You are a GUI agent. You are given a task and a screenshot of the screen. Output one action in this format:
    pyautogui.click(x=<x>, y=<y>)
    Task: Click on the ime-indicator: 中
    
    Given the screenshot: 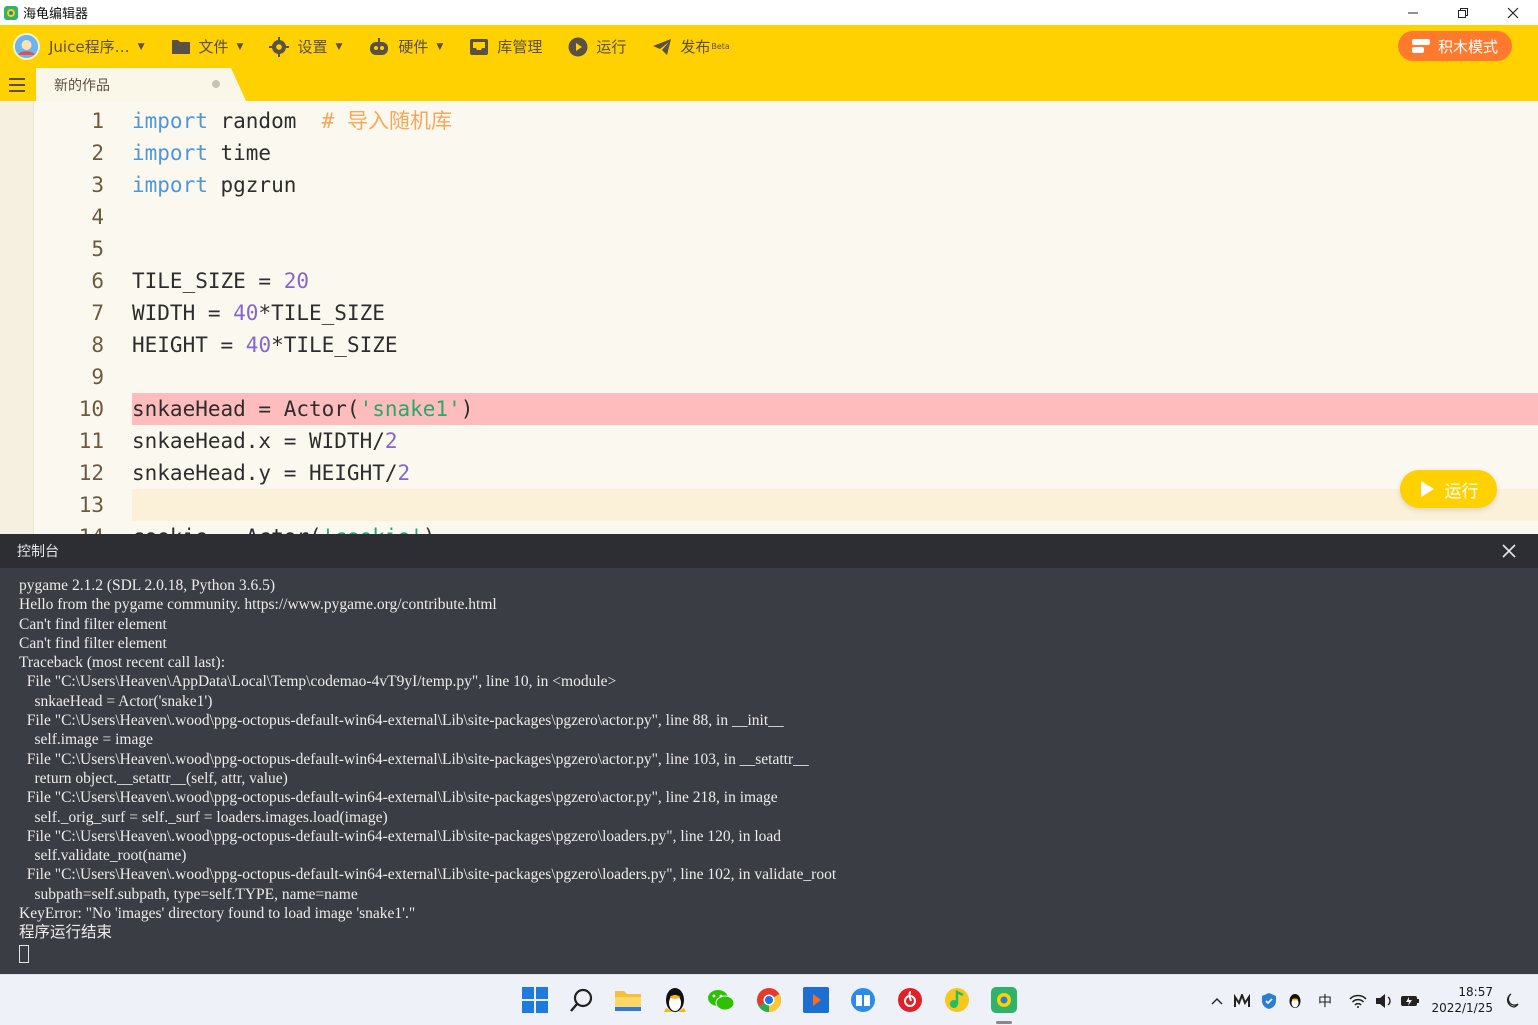 What is the action you would take?
    pyautogui.click(x=1325, y=1001)
    